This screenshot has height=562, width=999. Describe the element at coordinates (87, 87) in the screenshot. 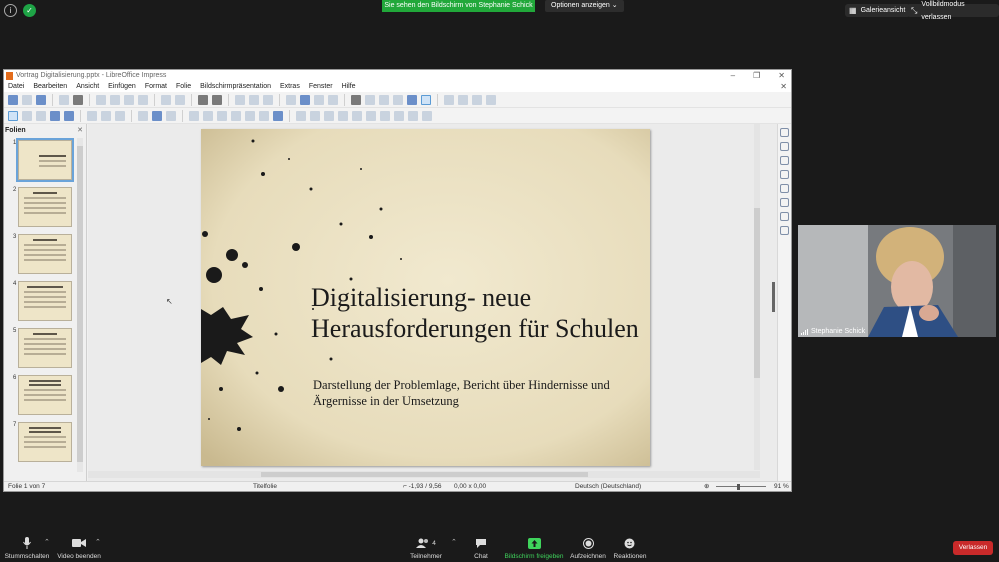

I see `menu-ansicht: Ansicht` at that location.